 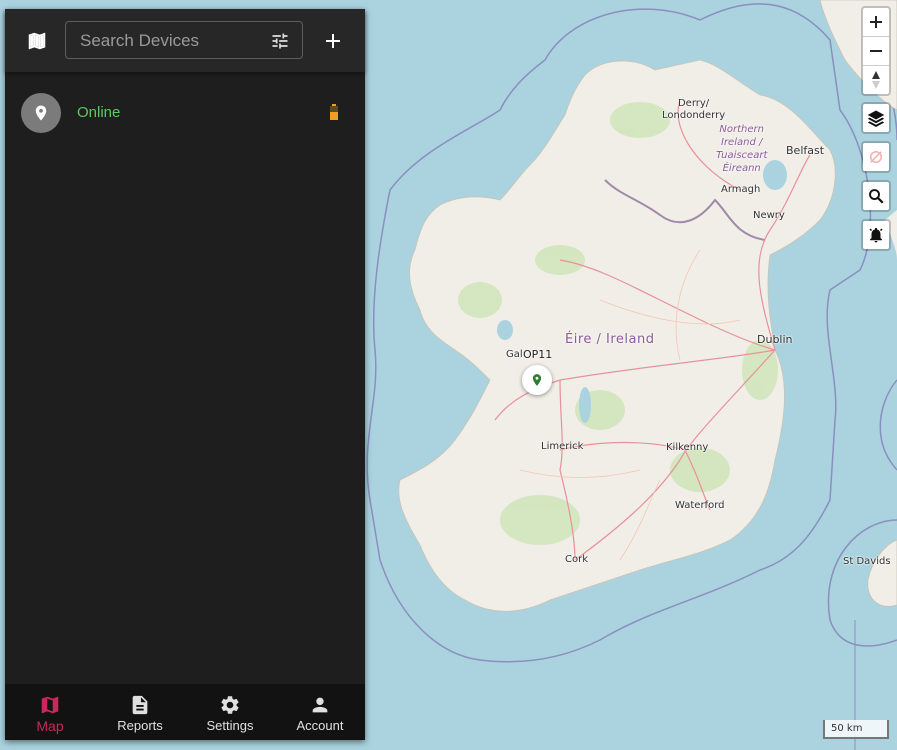 I want to click on map-label-waterford: Waterford, so click(x=700, y=505).